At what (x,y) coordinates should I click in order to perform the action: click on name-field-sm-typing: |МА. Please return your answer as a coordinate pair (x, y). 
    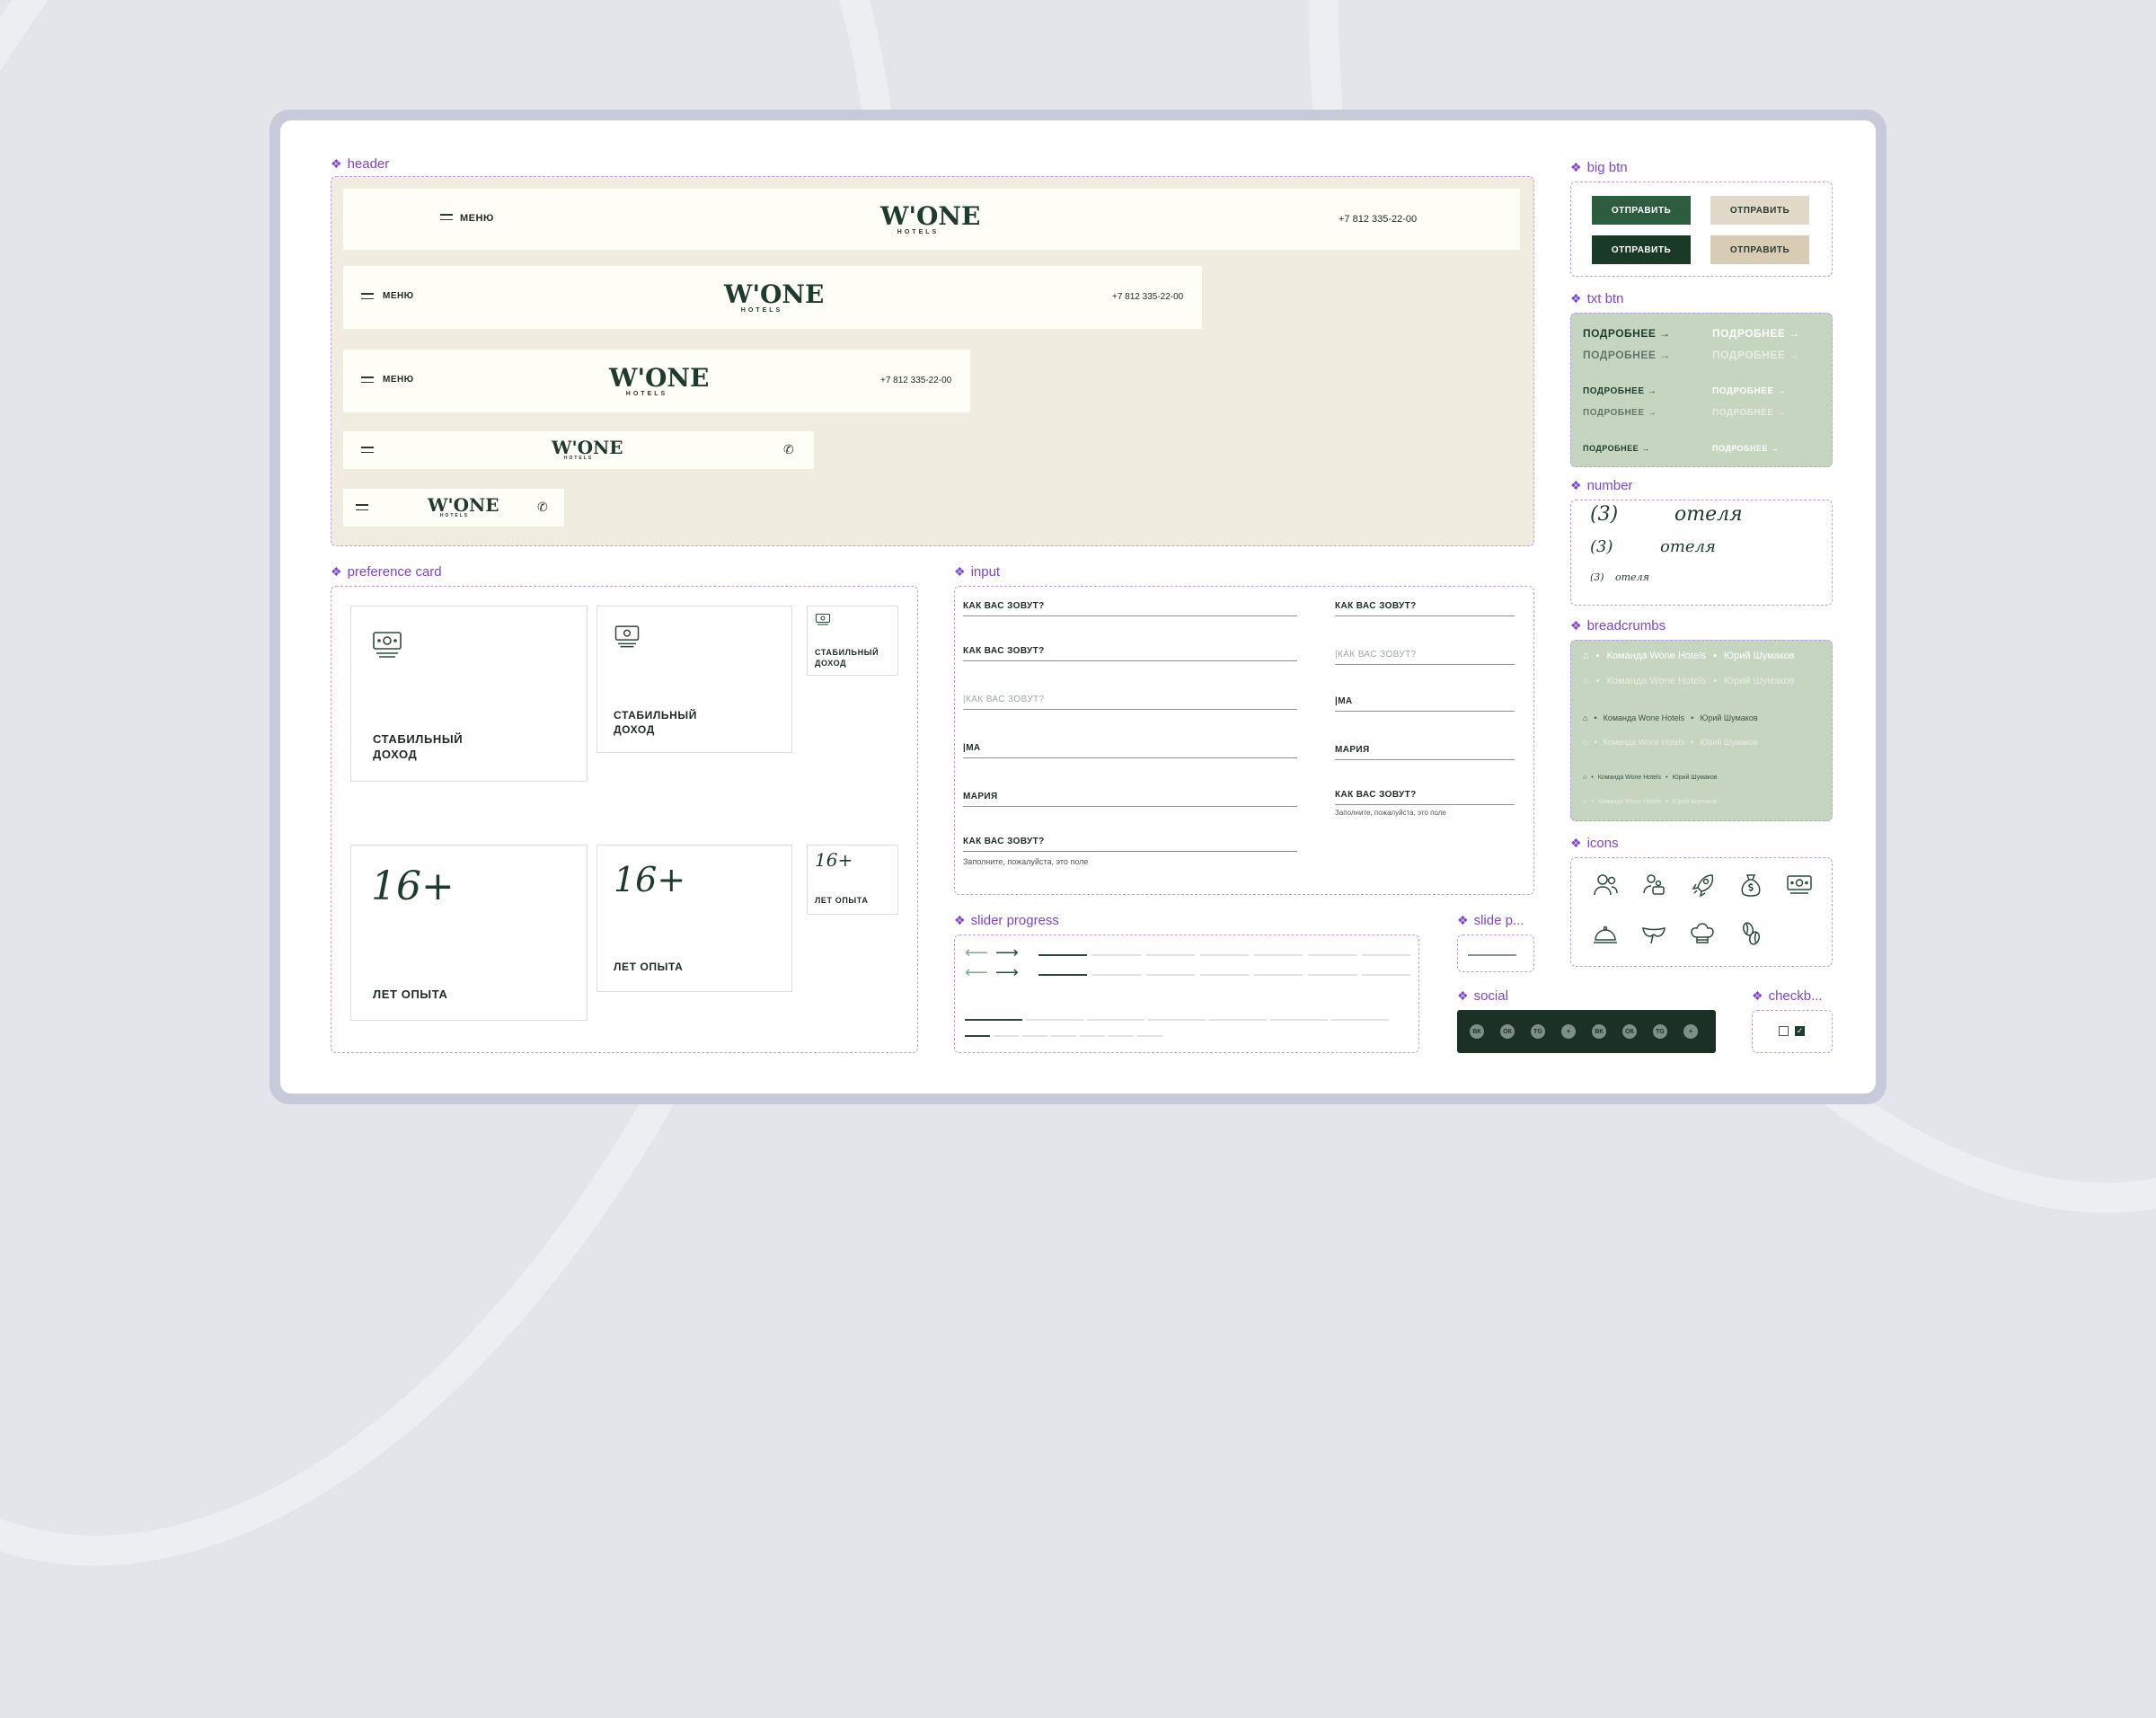
    Looking at the image, I should click on (1425, 702).